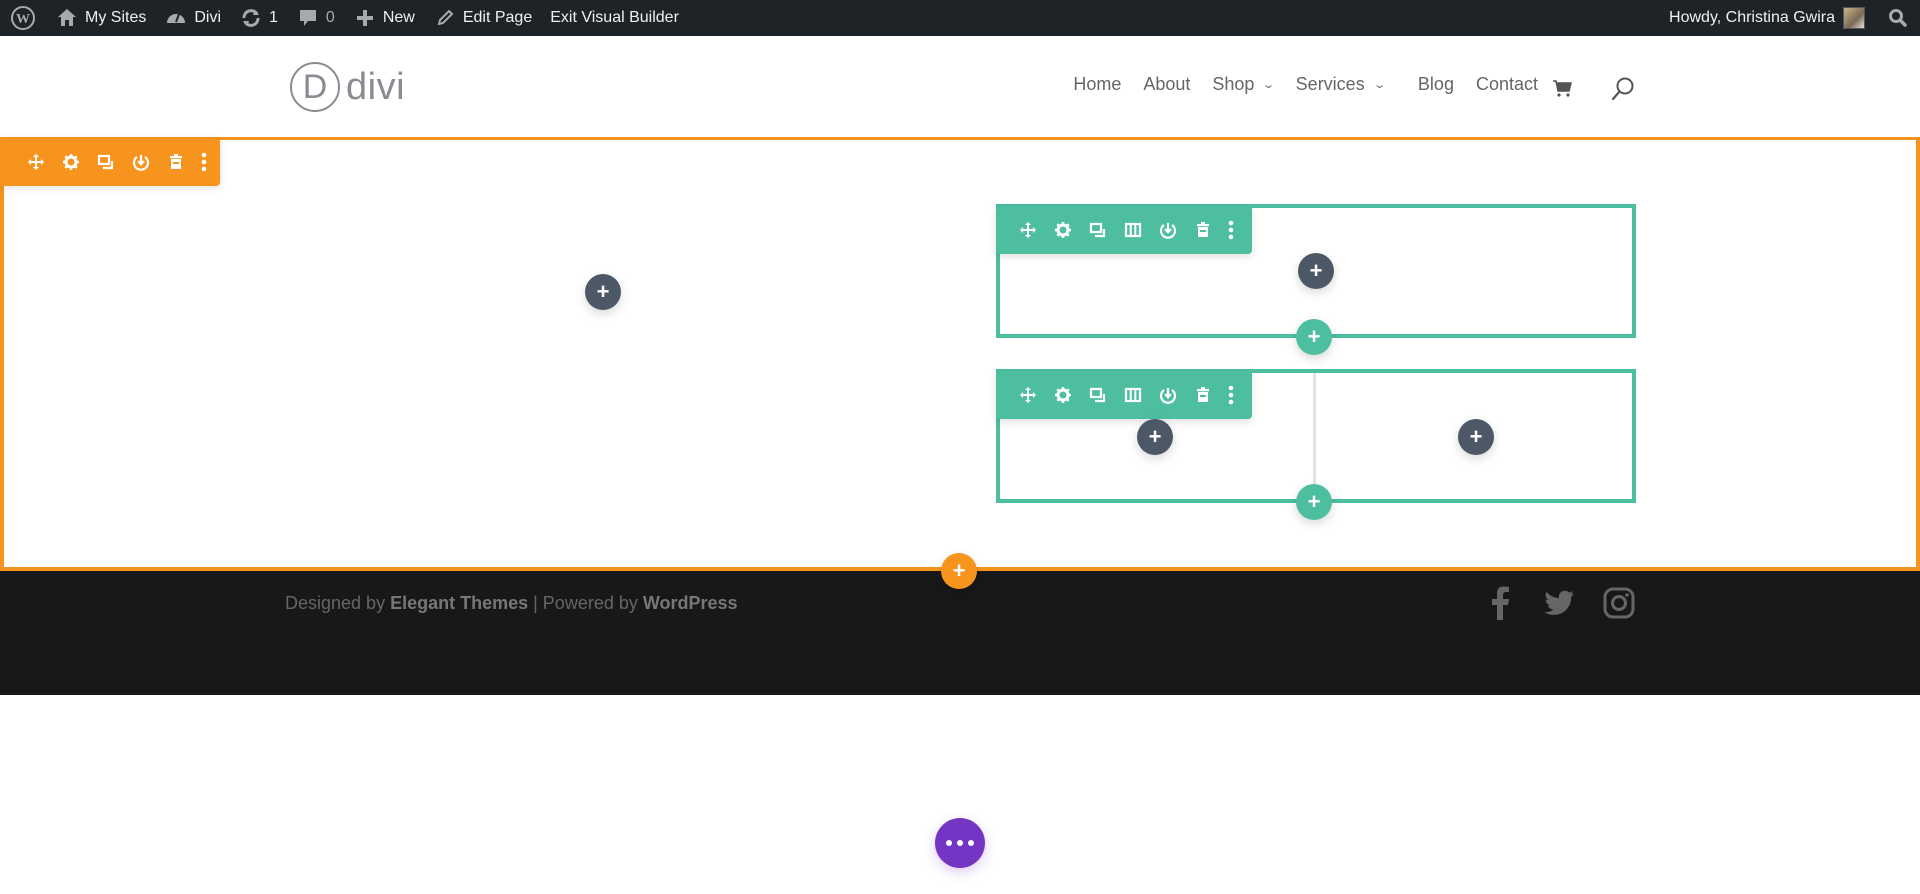  I want to click on site-name-label: Divi, so click(208, 17).